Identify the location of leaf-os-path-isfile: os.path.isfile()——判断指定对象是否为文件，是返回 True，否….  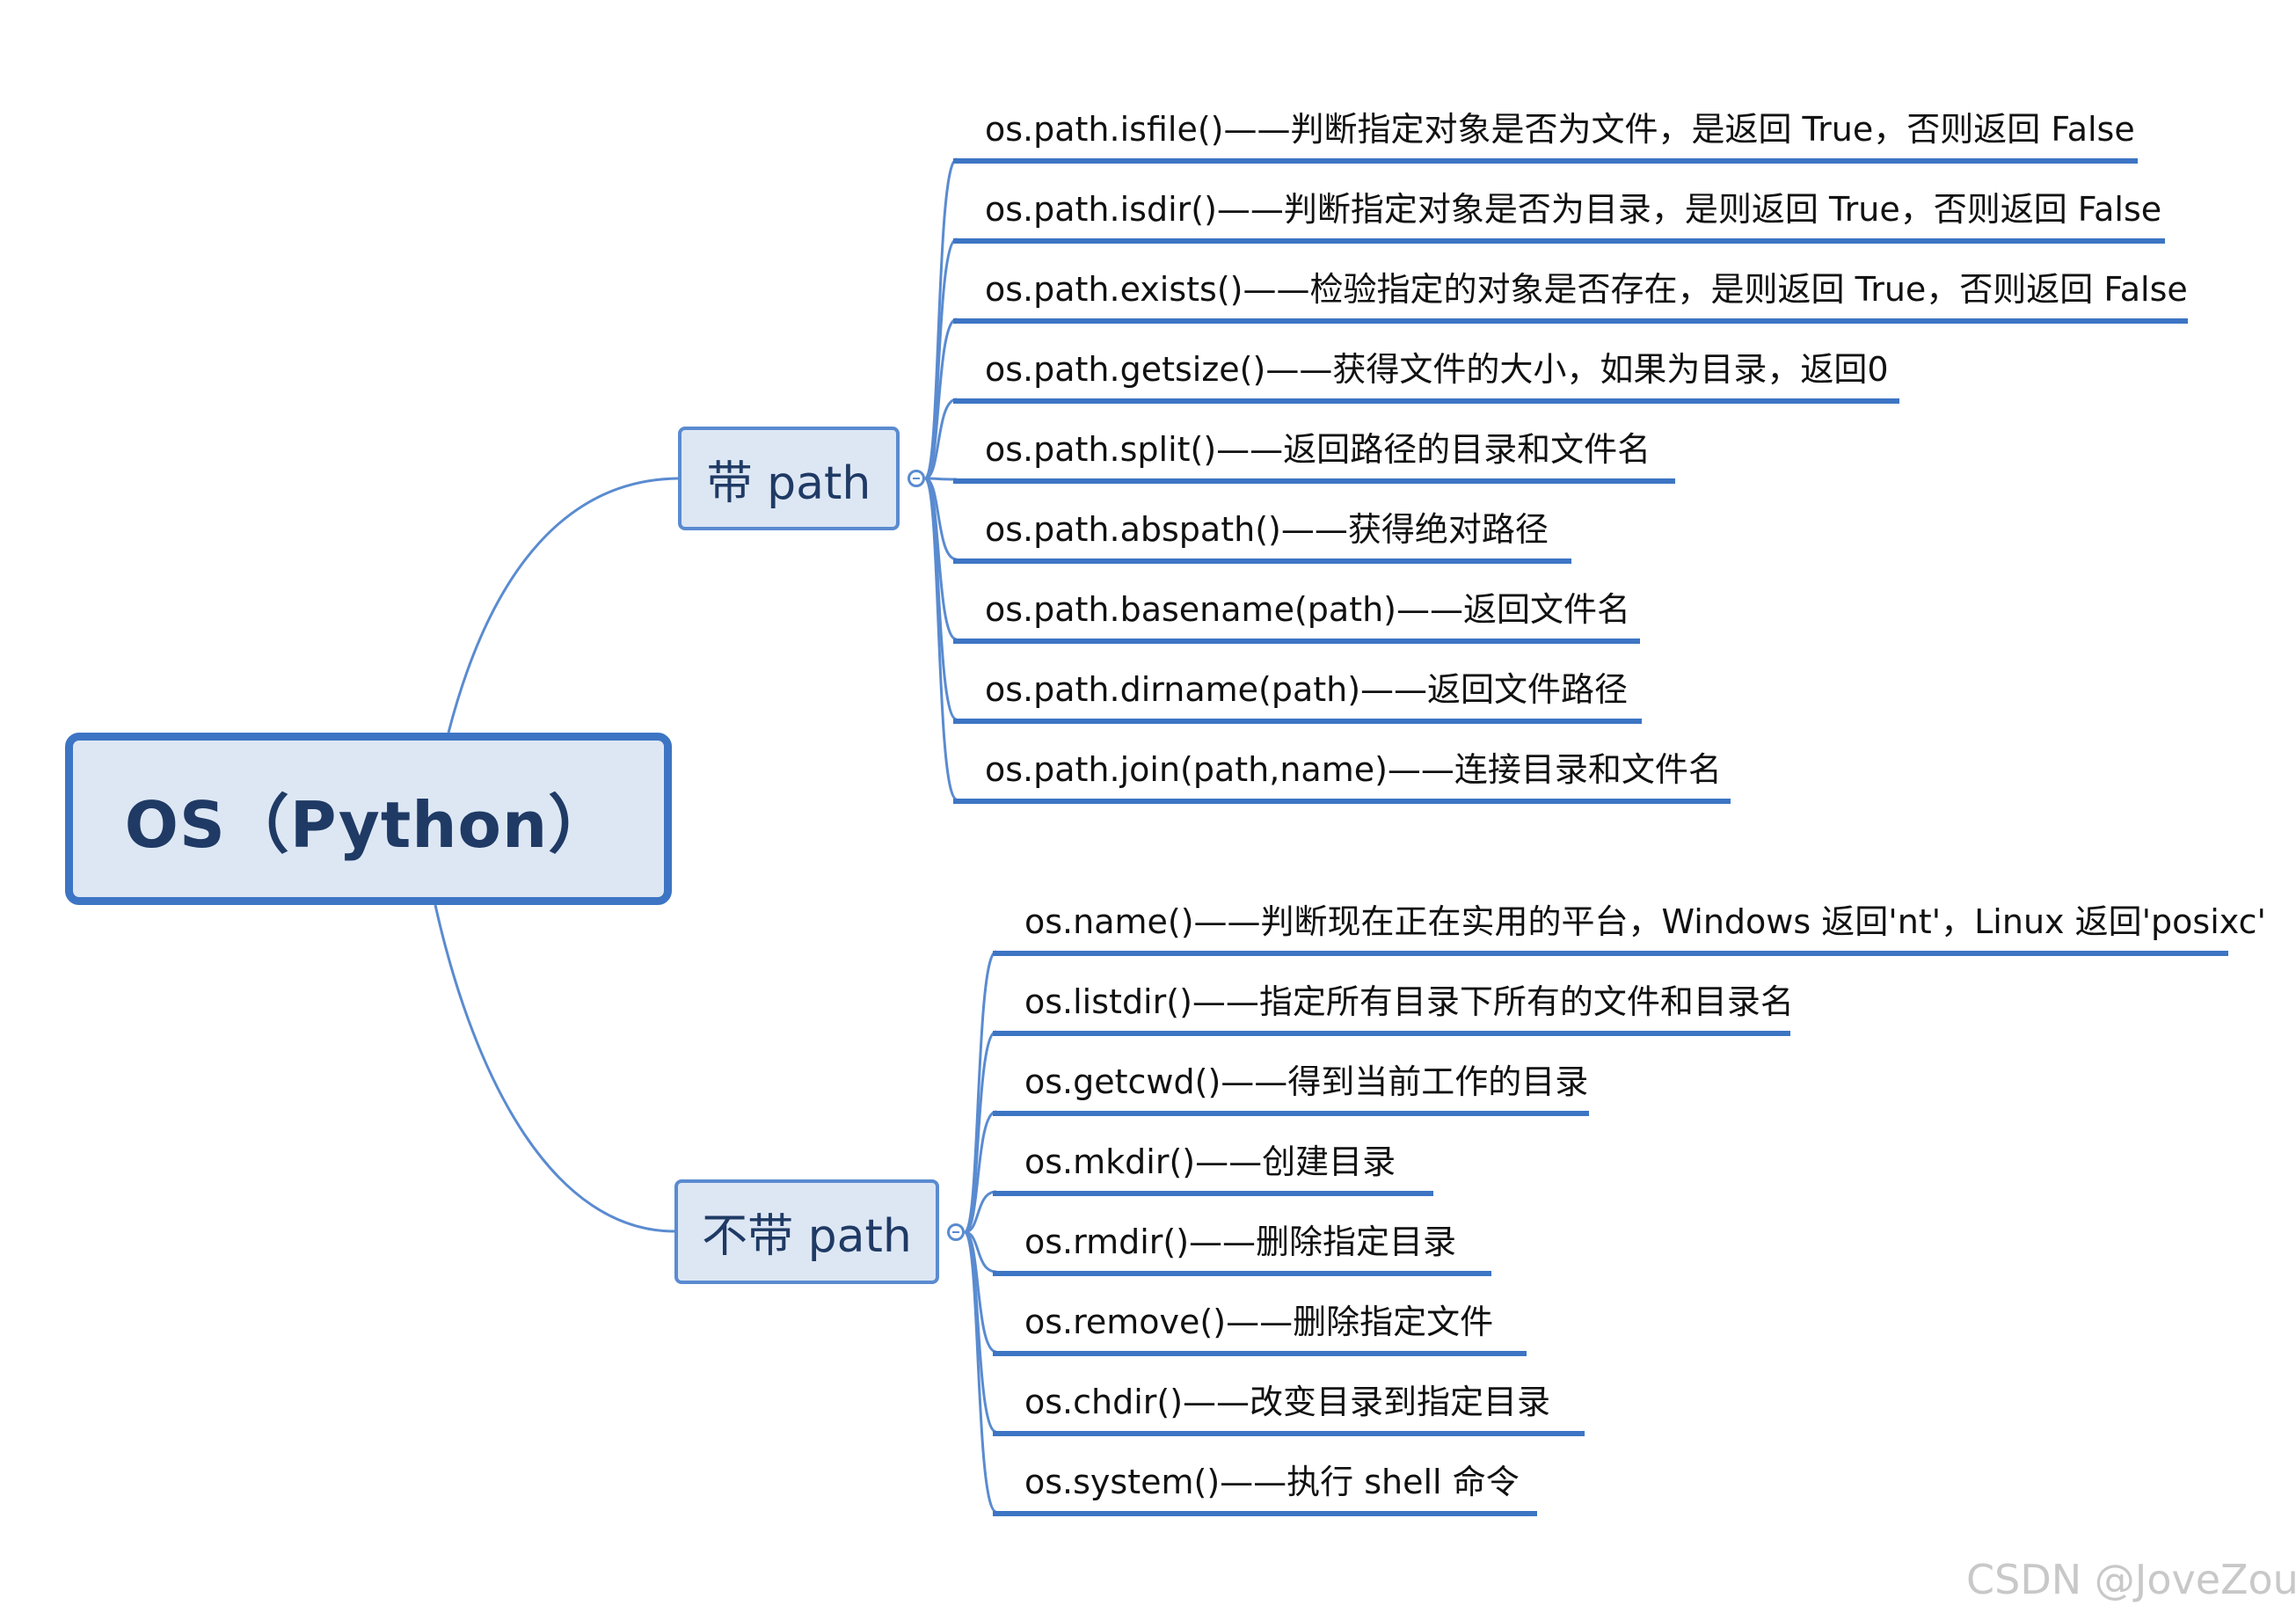
(1545, 138).